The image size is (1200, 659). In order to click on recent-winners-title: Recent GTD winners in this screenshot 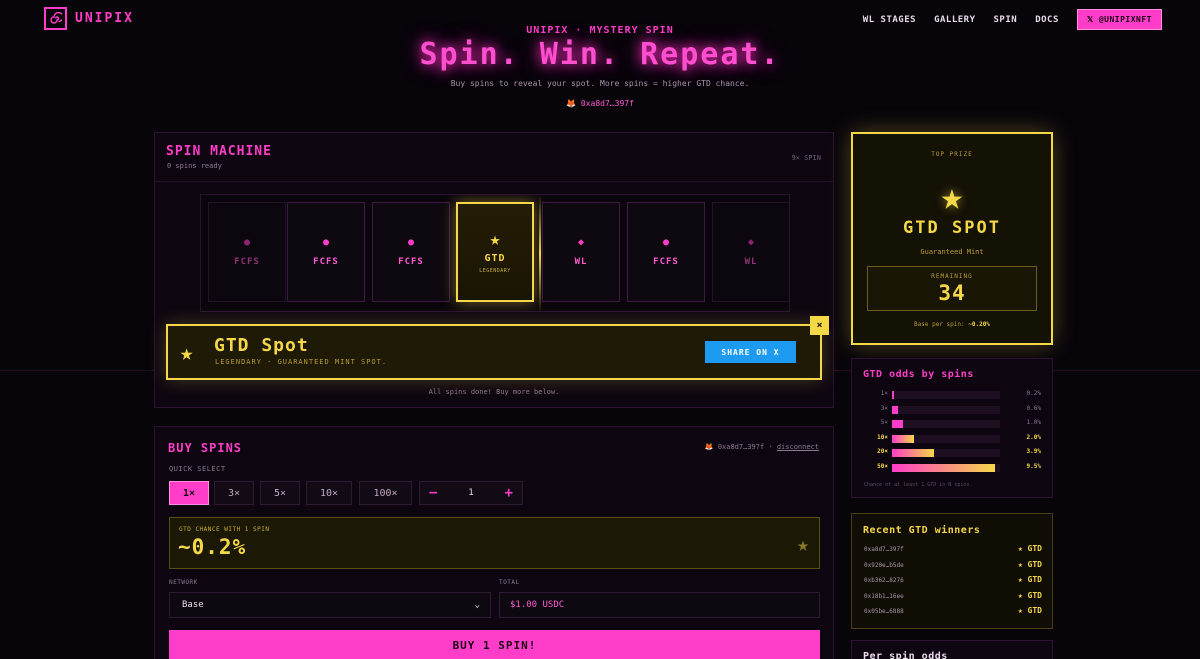, I will do `click(922, 530)`.